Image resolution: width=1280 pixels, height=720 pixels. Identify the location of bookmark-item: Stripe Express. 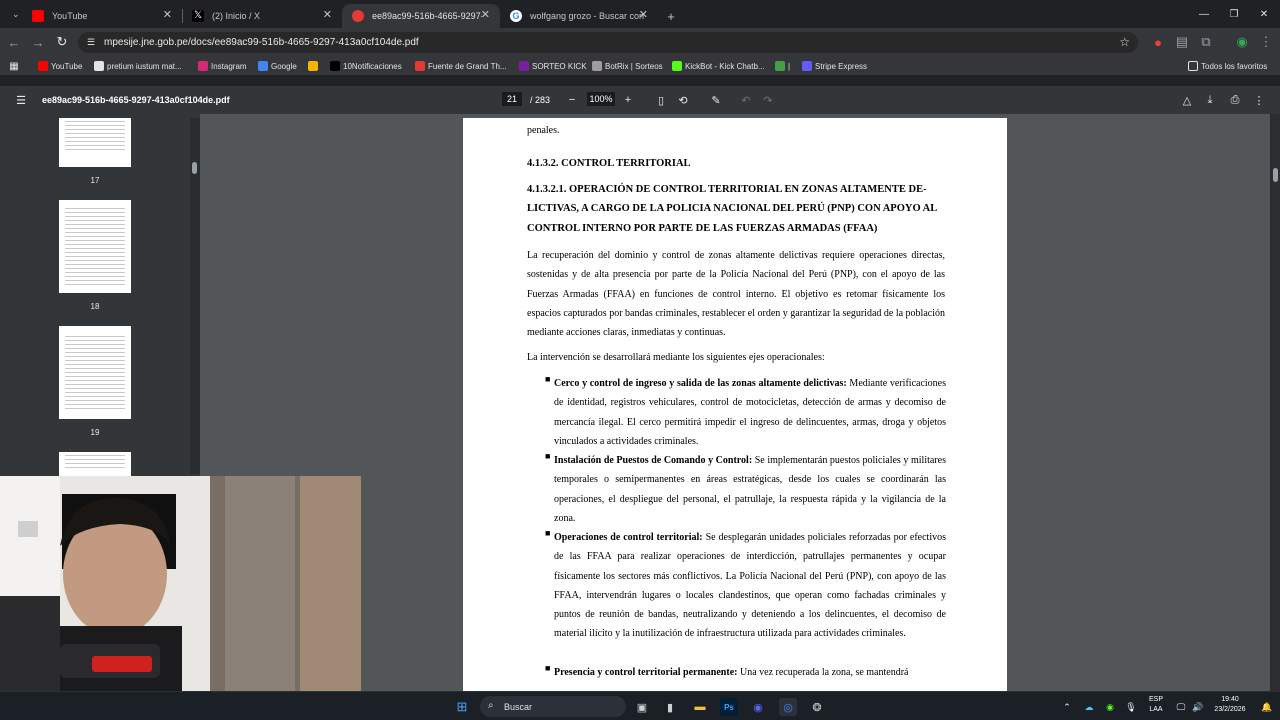
(834, 66).